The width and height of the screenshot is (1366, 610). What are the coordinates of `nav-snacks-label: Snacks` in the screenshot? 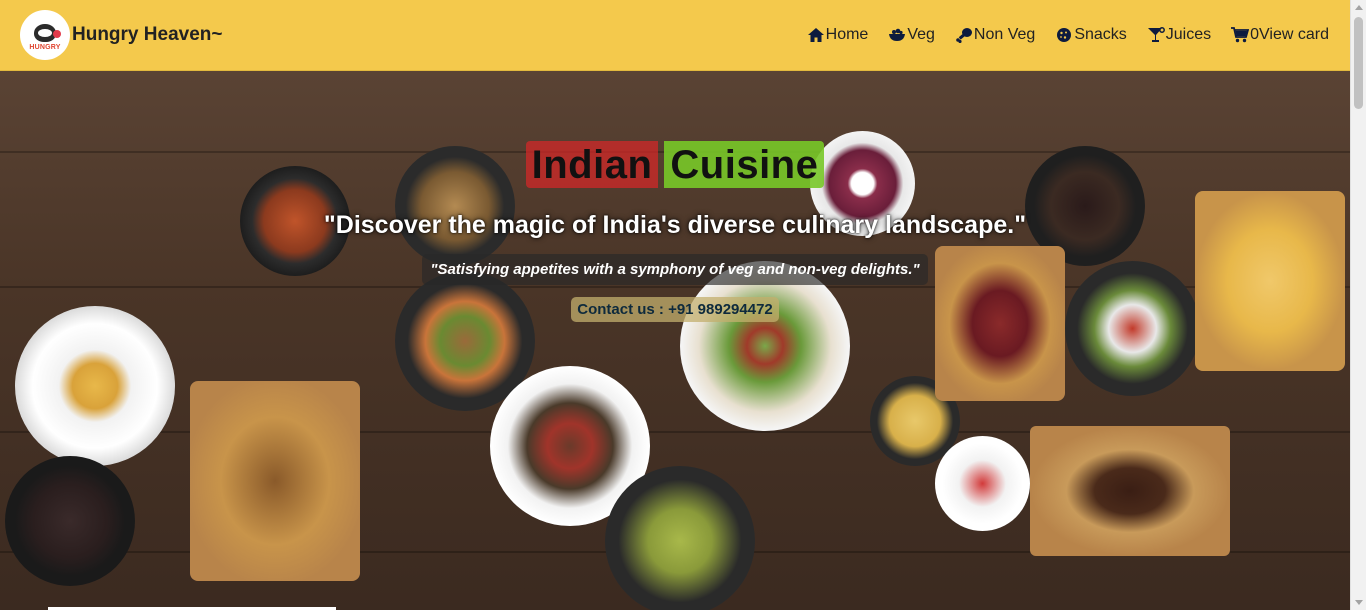 It's located at (1100, 34).